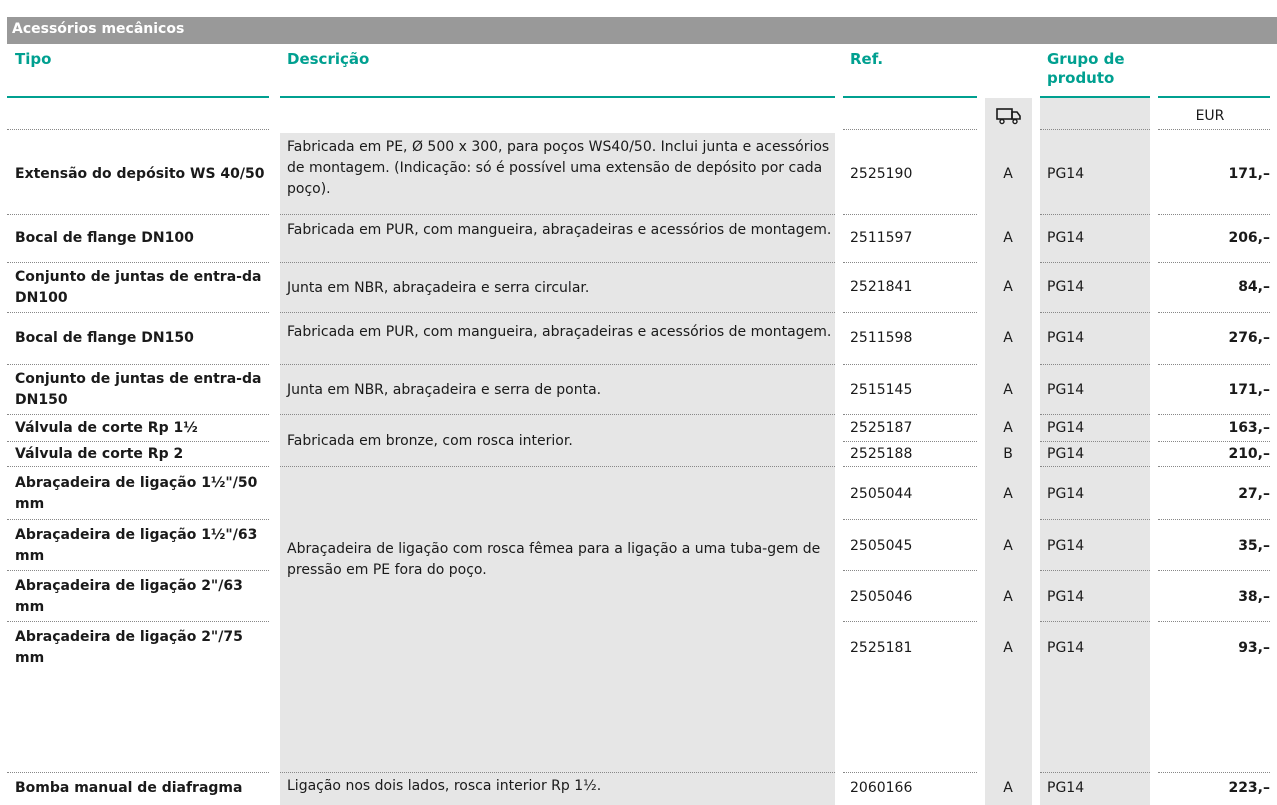  What do you see at coordinates (140, 174) in the screenshot?
I see `product-type-cell: Extensão do depósito WS 40/50` at bounding box center [140, 174].